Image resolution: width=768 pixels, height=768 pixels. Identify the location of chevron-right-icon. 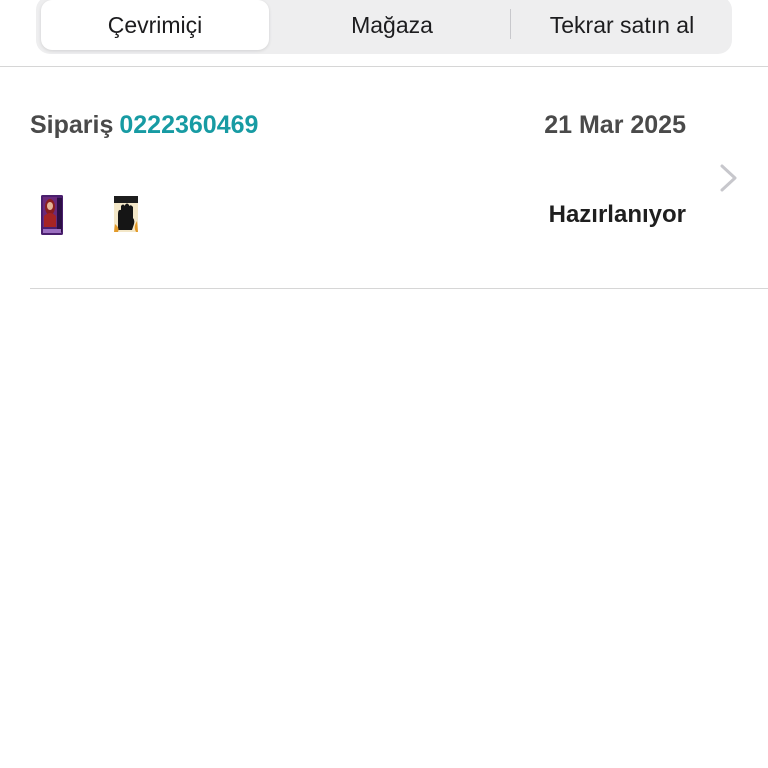
(728, 178).